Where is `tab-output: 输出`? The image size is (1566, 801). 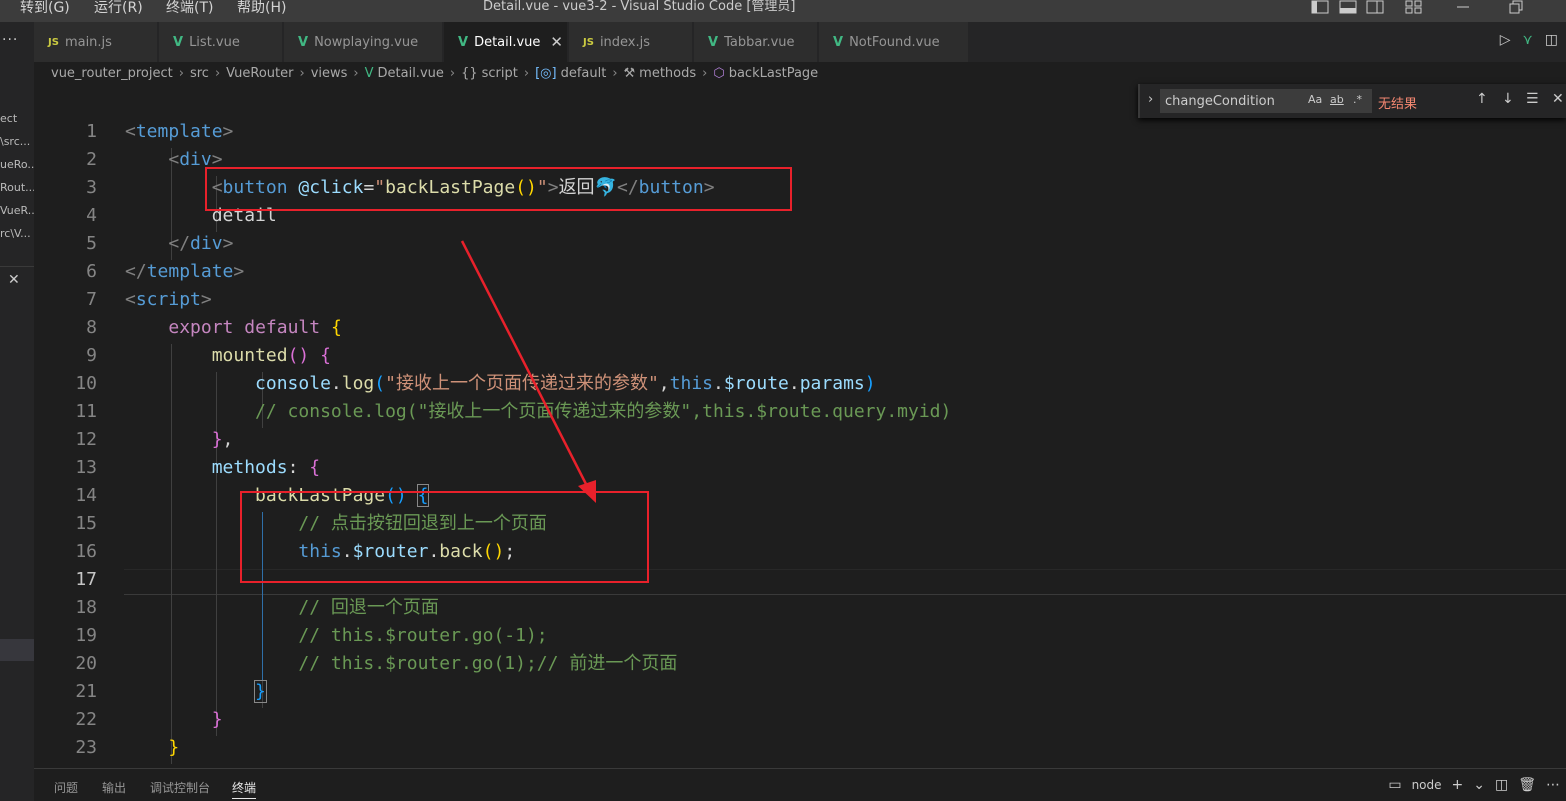
tab-output: 输出 is located at coordinates (114, 787).